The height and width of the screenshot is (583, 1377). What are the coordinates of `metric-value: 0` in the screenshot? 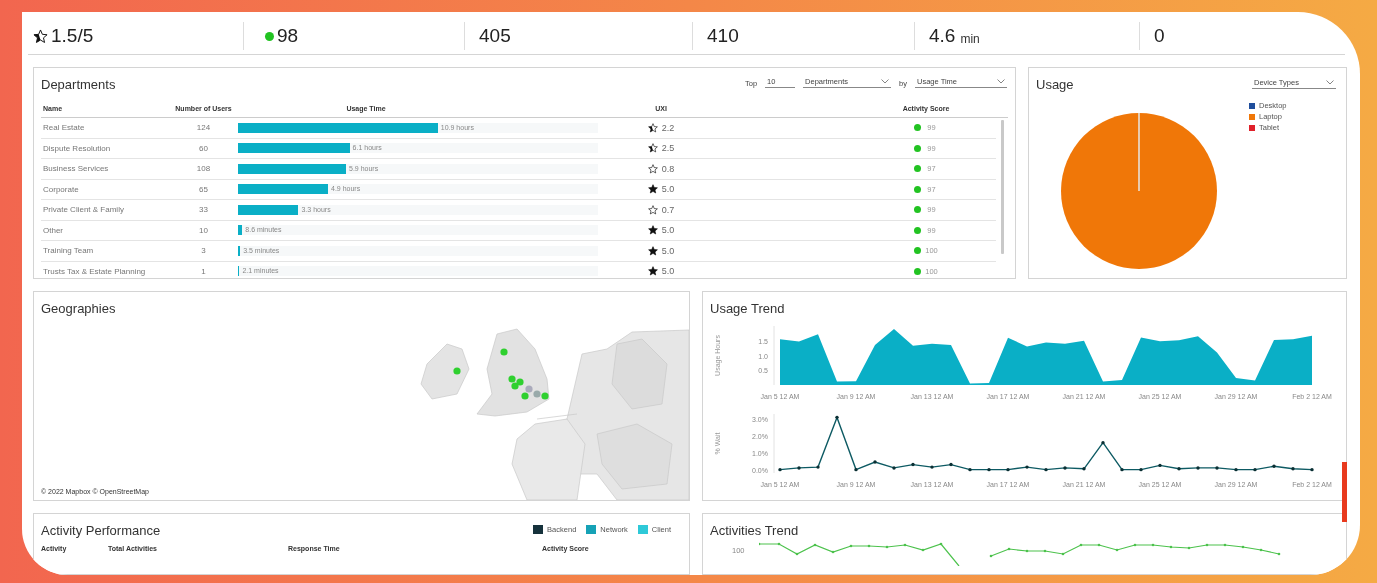 It's located at (1159, 36).